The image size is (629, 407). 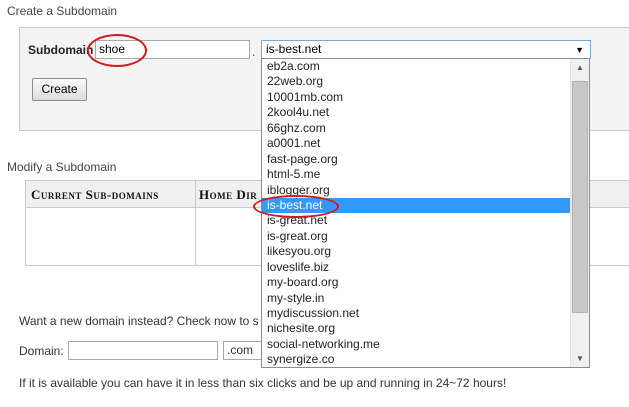 What do you see at coordinates (416, 267) in the screenshot?
I see `dropdown-option: loveslife.biz` at bounding box center [416, 267].